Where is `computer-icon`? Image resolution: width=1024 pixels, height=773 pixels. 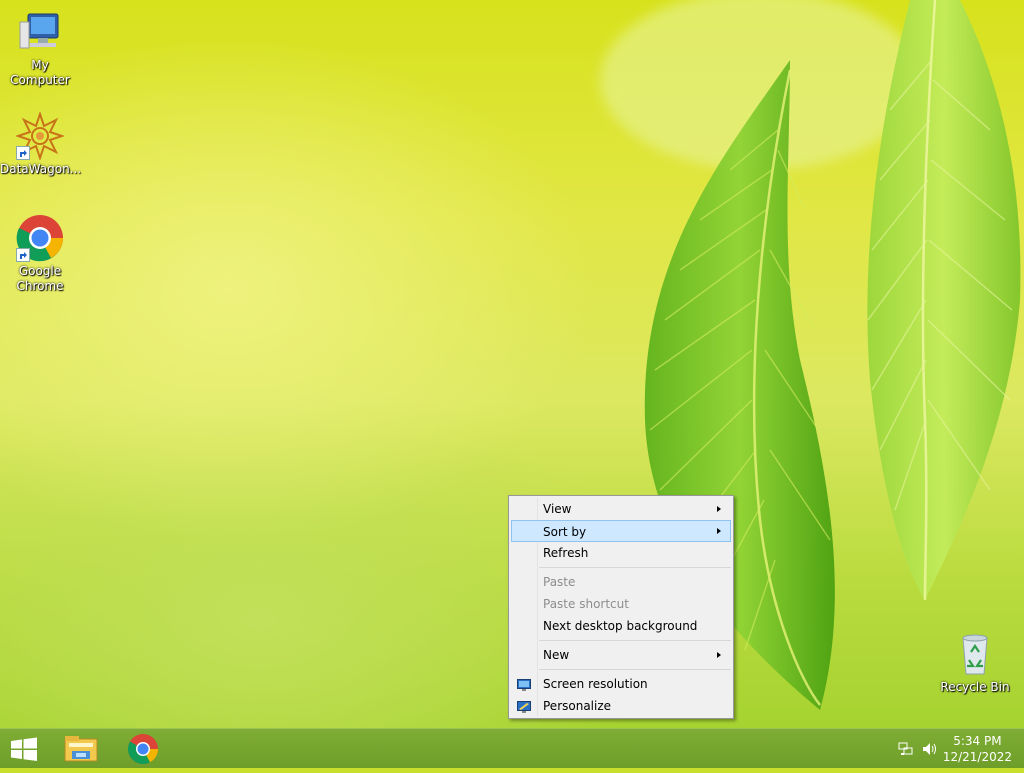 computer-icon is located at coordinates (40, 32).